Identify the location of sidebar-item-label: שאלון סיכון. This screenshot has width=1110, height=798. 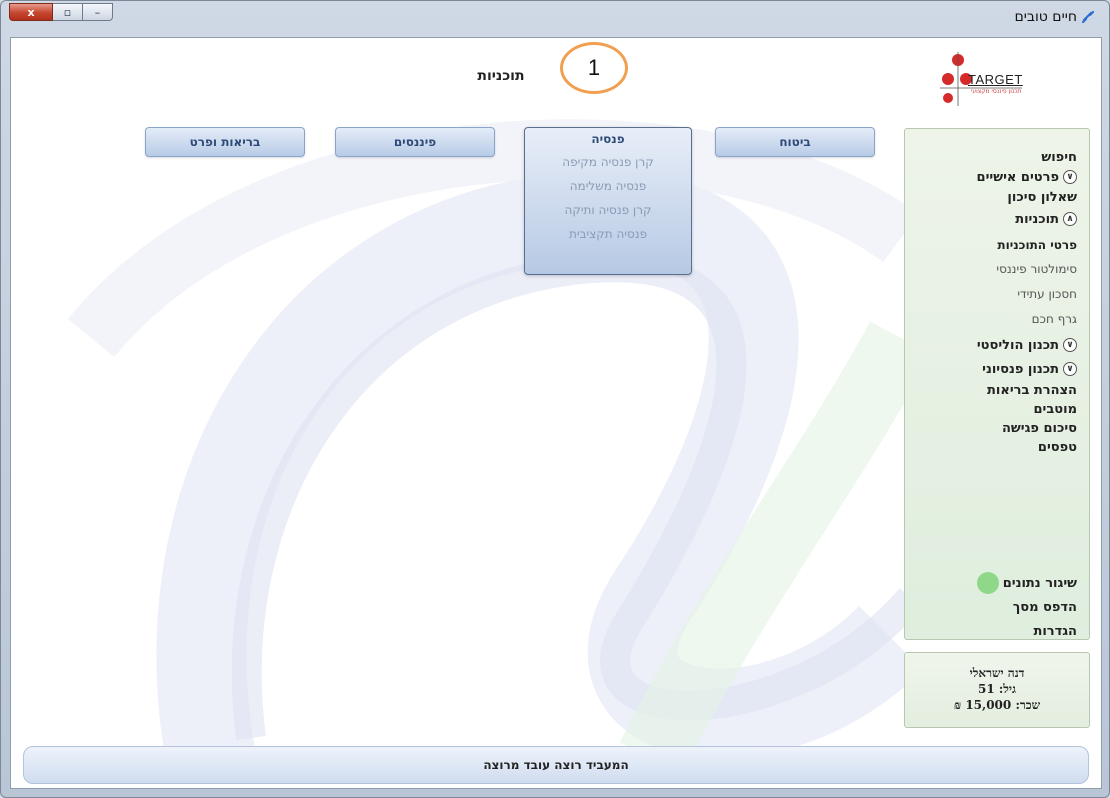
(1042, 197).